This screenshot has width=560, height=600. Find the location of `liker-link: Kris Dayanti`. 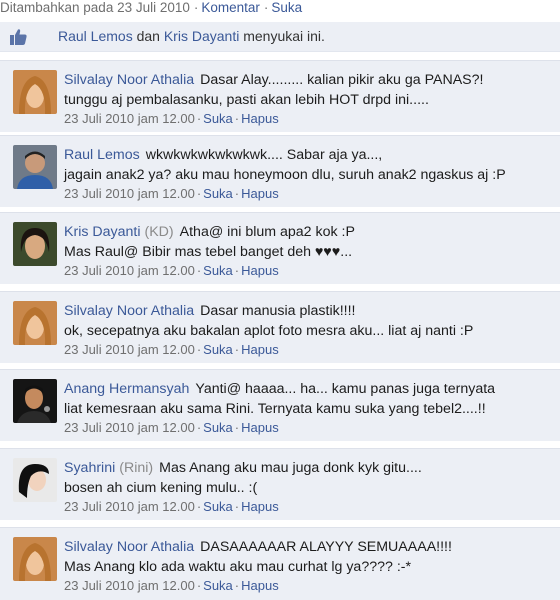

liker-link: Kris Dayanti is located at coordinates (201, 36).